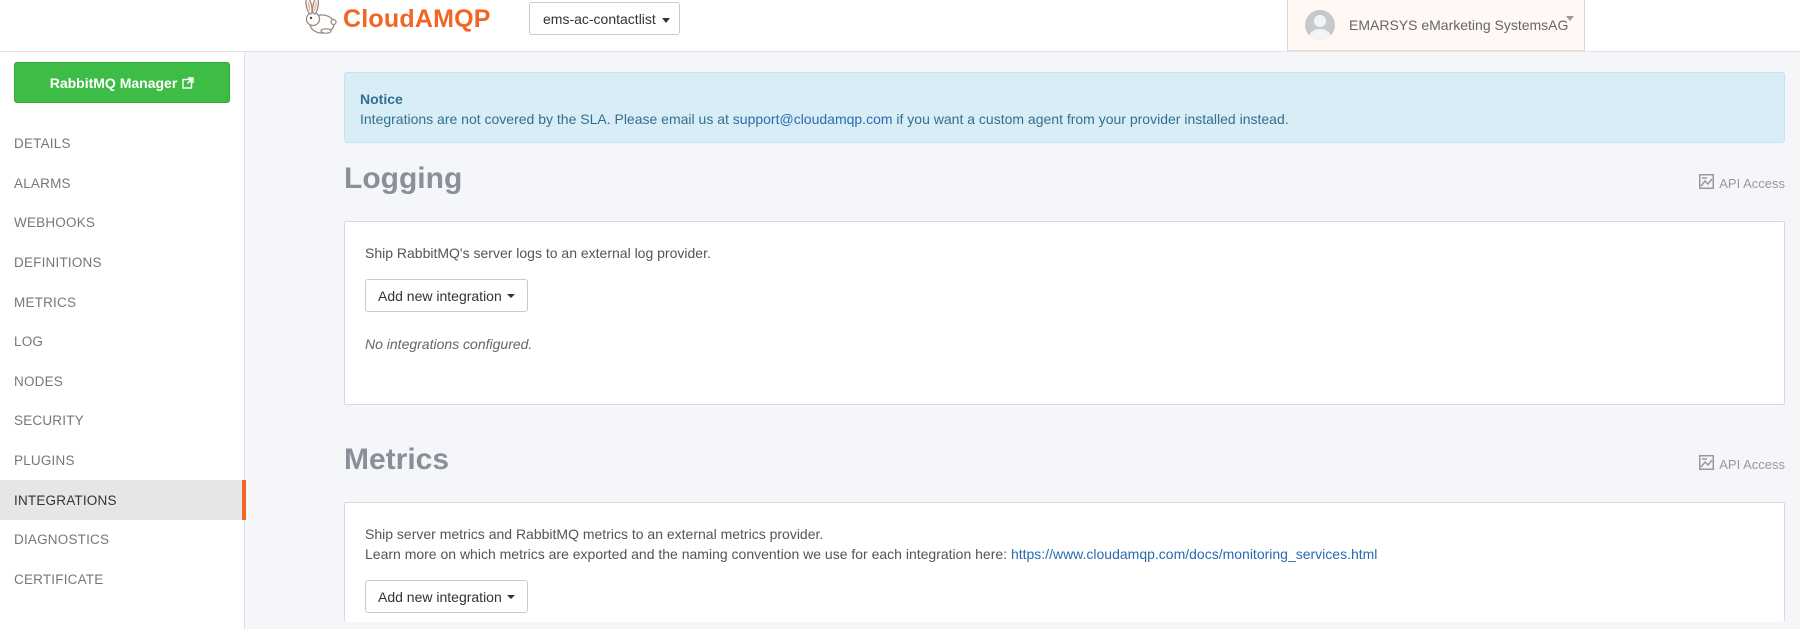 This screenshot has height=629, width=1800. I want to click on sidebar-item-alarms: ALARMS, so click(122, 184).